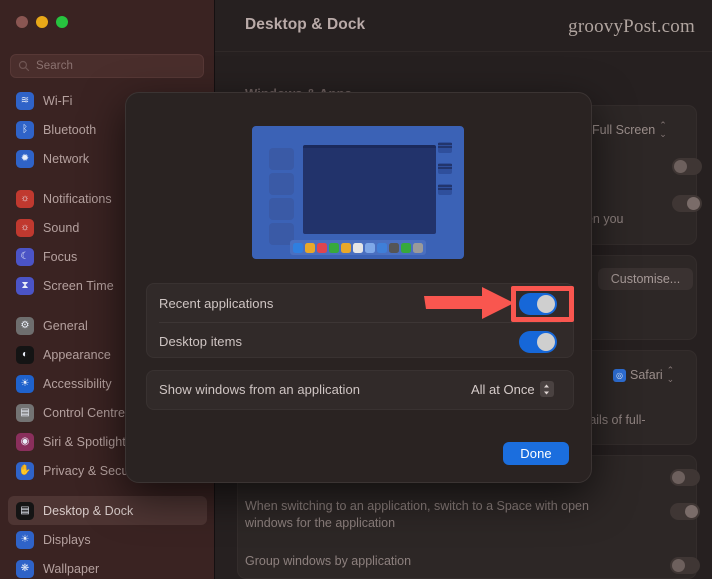  What do you see at coordinates (65, 325) in the screenshot?
I see `sidebar-item-label: General` at bounding box center [65, 325].